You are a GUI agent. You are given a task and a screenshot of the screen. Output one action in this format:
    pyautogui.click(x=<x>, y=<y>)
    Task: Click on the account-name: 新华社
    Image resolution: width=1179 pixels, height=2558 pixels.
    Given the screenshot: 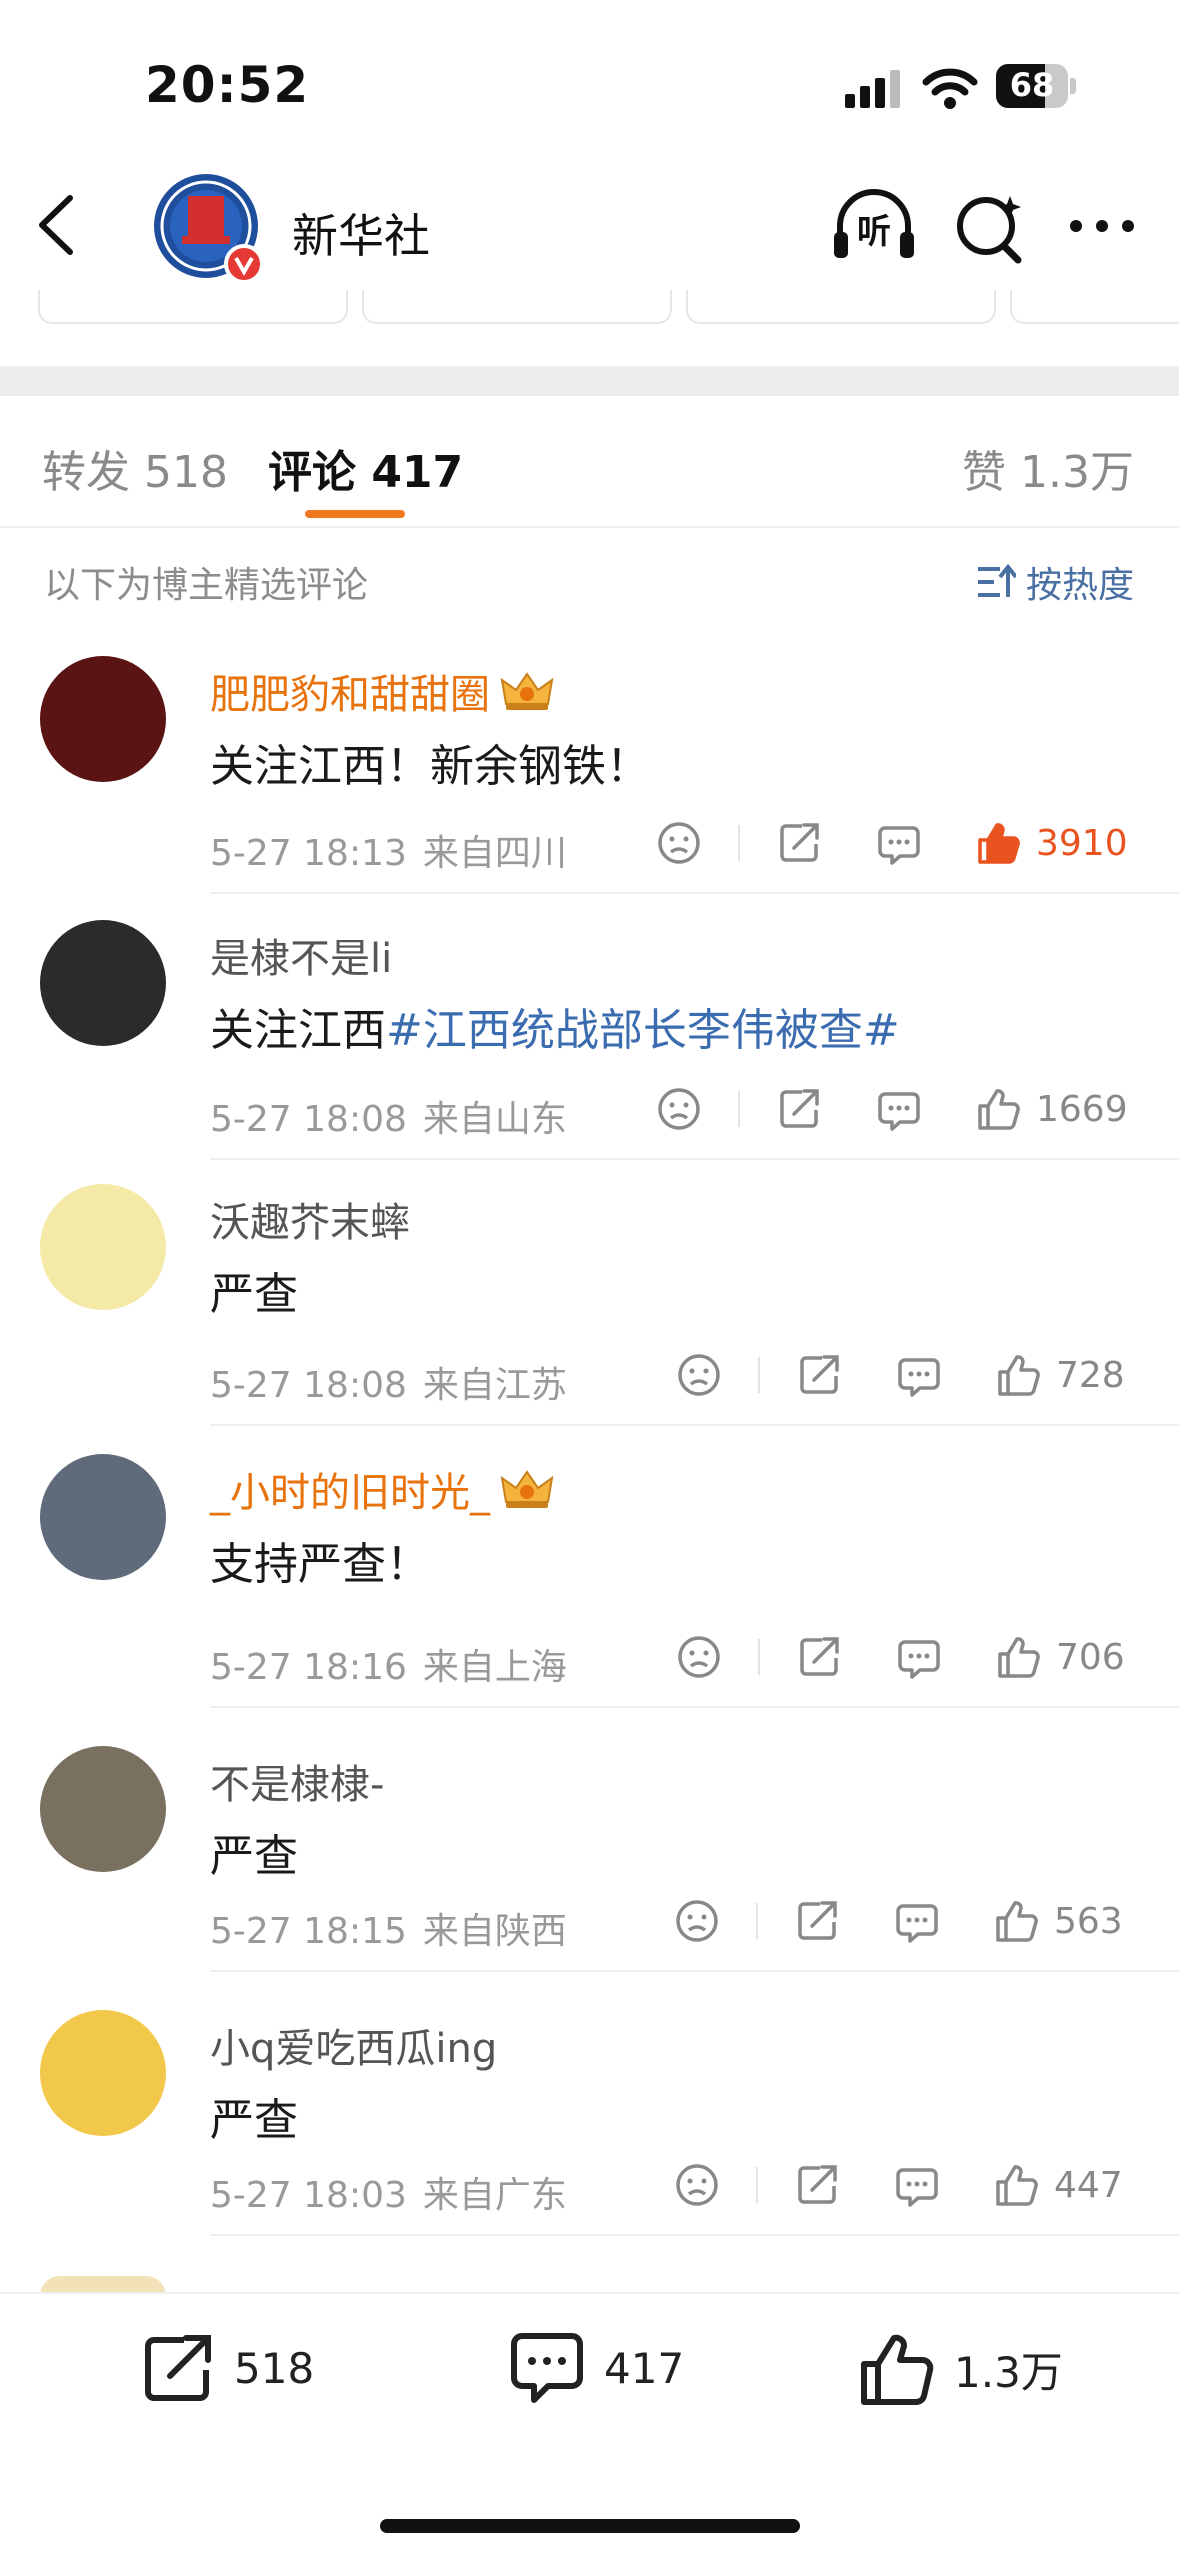 What is the action you would take?
    pyautogui.click(x=361, y=233)
    